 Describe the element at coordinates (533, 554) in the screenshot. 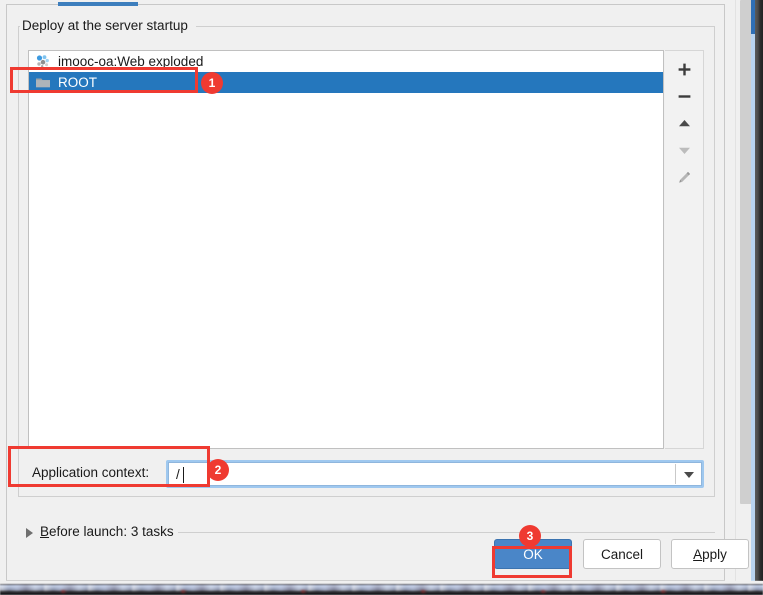

I see `ok-button: OK` at that location.